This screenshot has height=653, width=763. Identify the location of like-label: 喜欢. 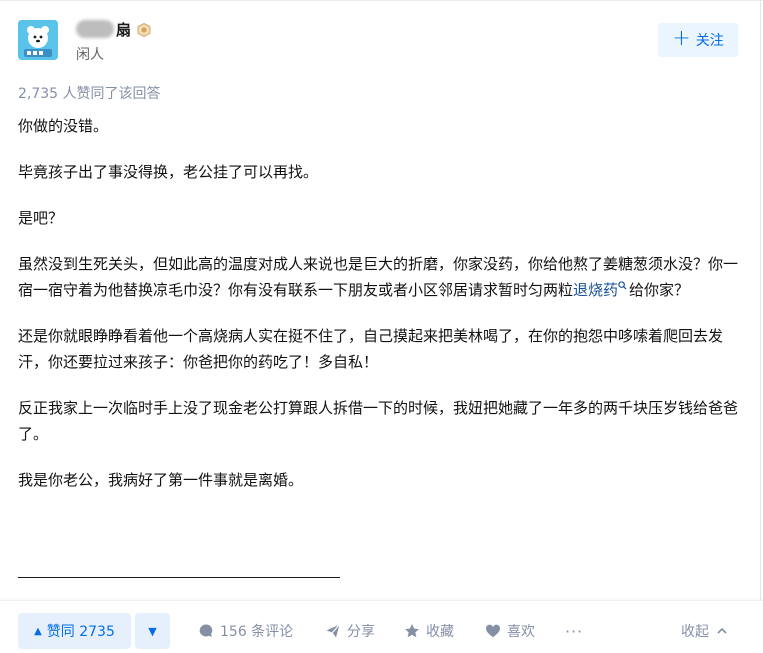
(521, 632).